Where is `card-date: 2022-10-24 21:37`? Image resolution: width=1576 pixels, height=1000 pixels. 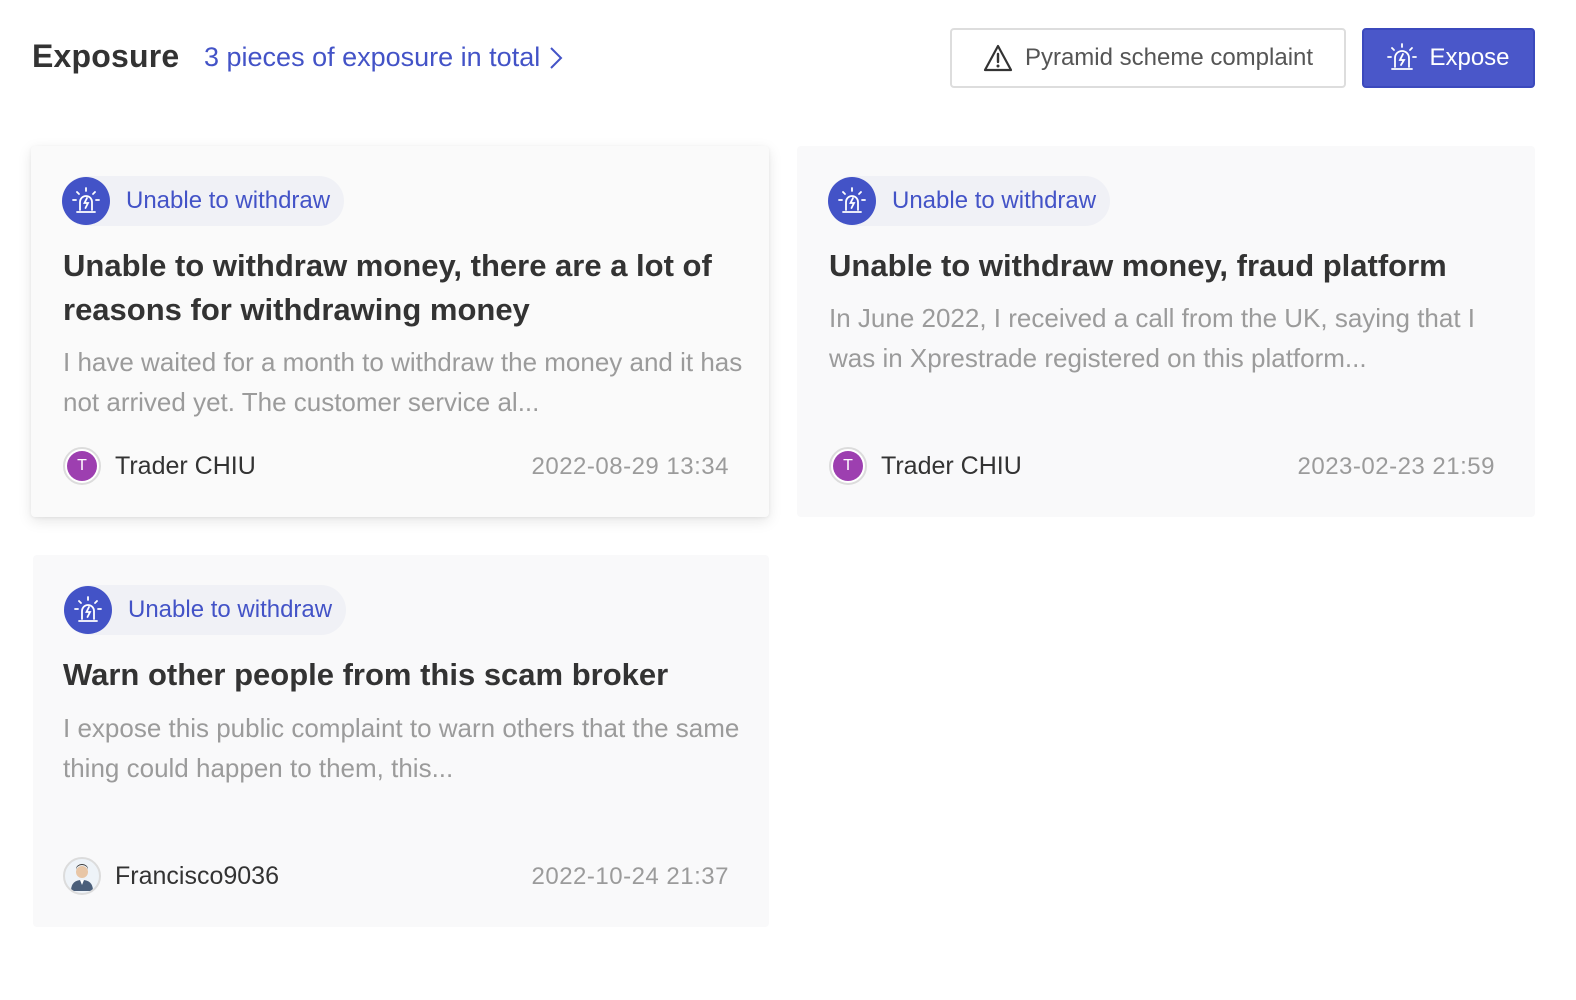
card-date: 2022-10-24 21:37 is located at coordinates (630, 876).